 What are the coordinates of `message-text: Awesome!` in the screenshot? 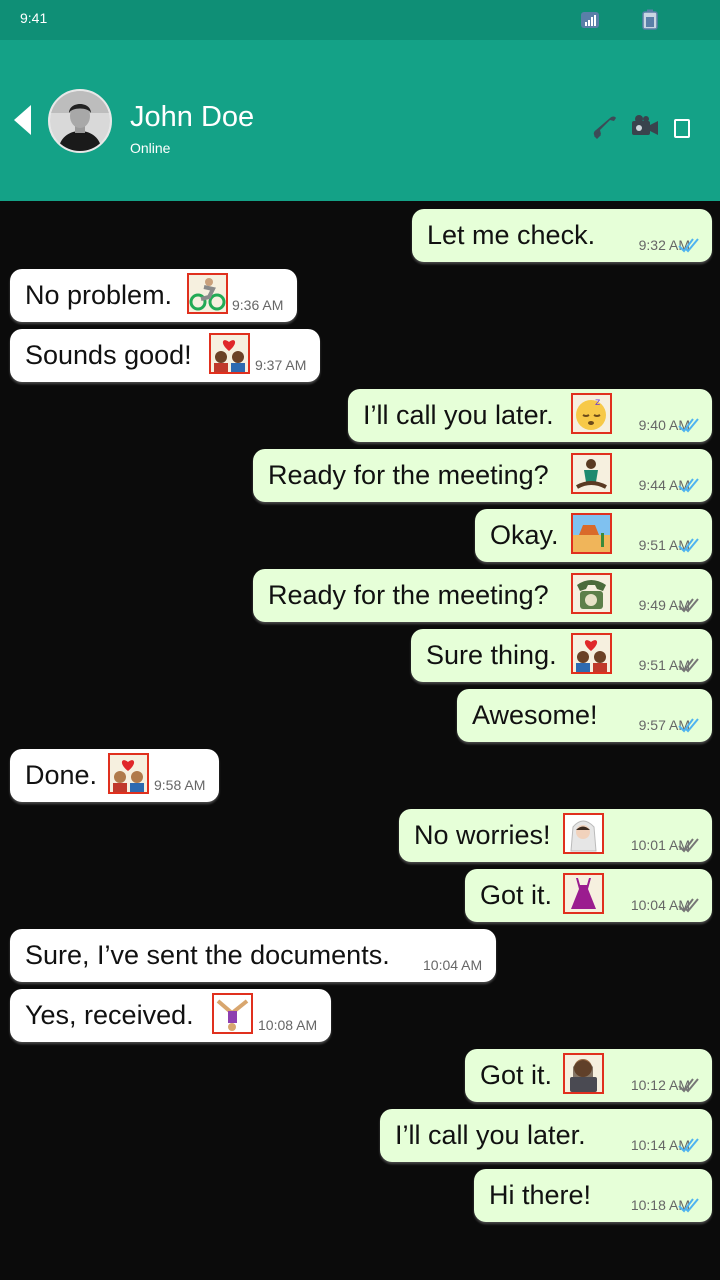 It's located at (535, 715).